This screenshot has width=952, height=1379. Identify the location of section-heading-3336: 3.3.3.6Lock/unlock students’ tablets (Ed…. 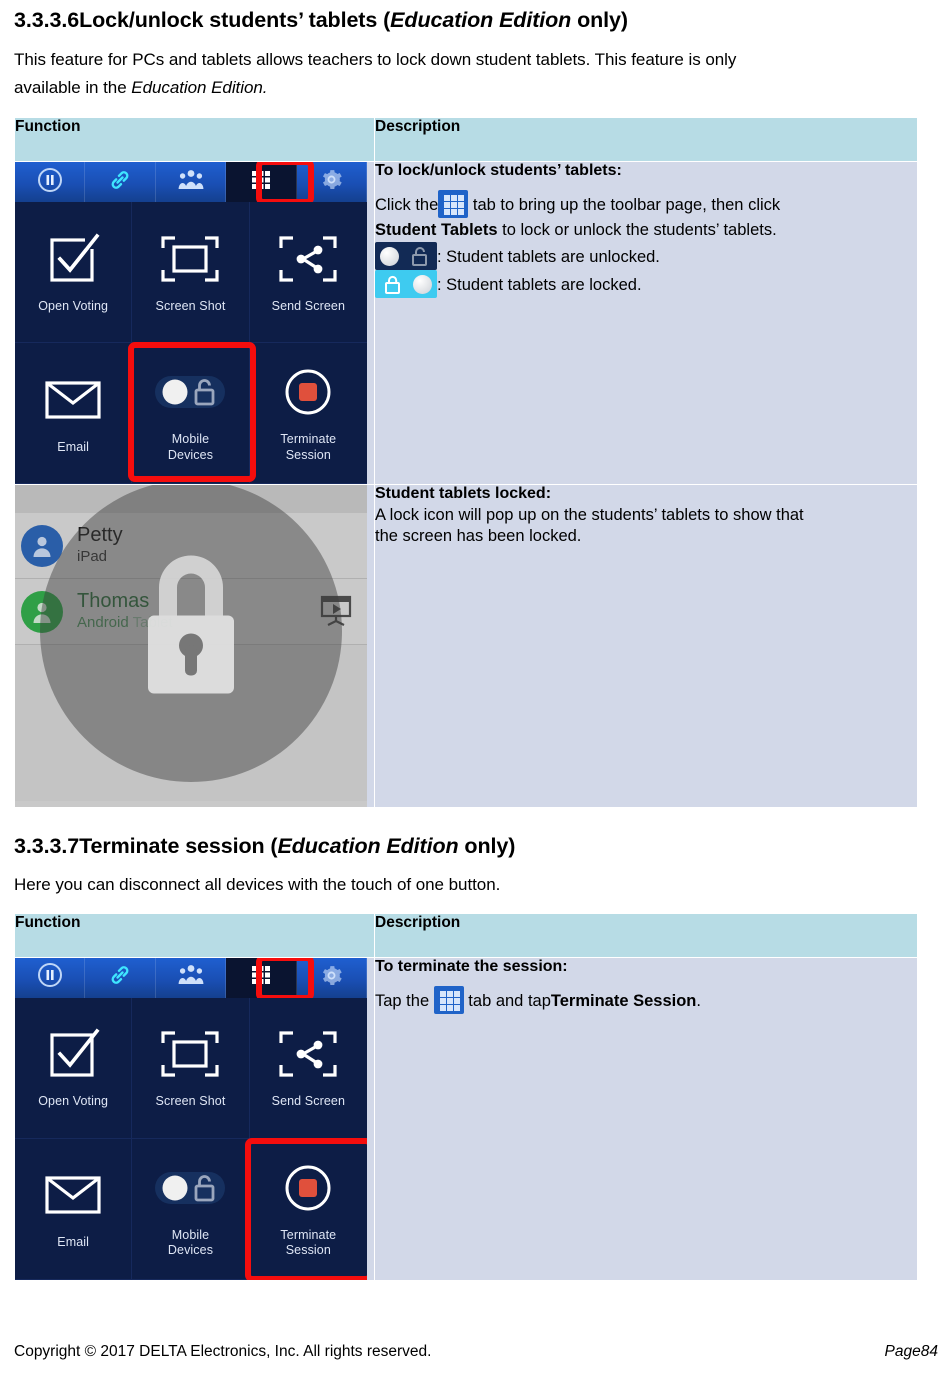
(476, 20).